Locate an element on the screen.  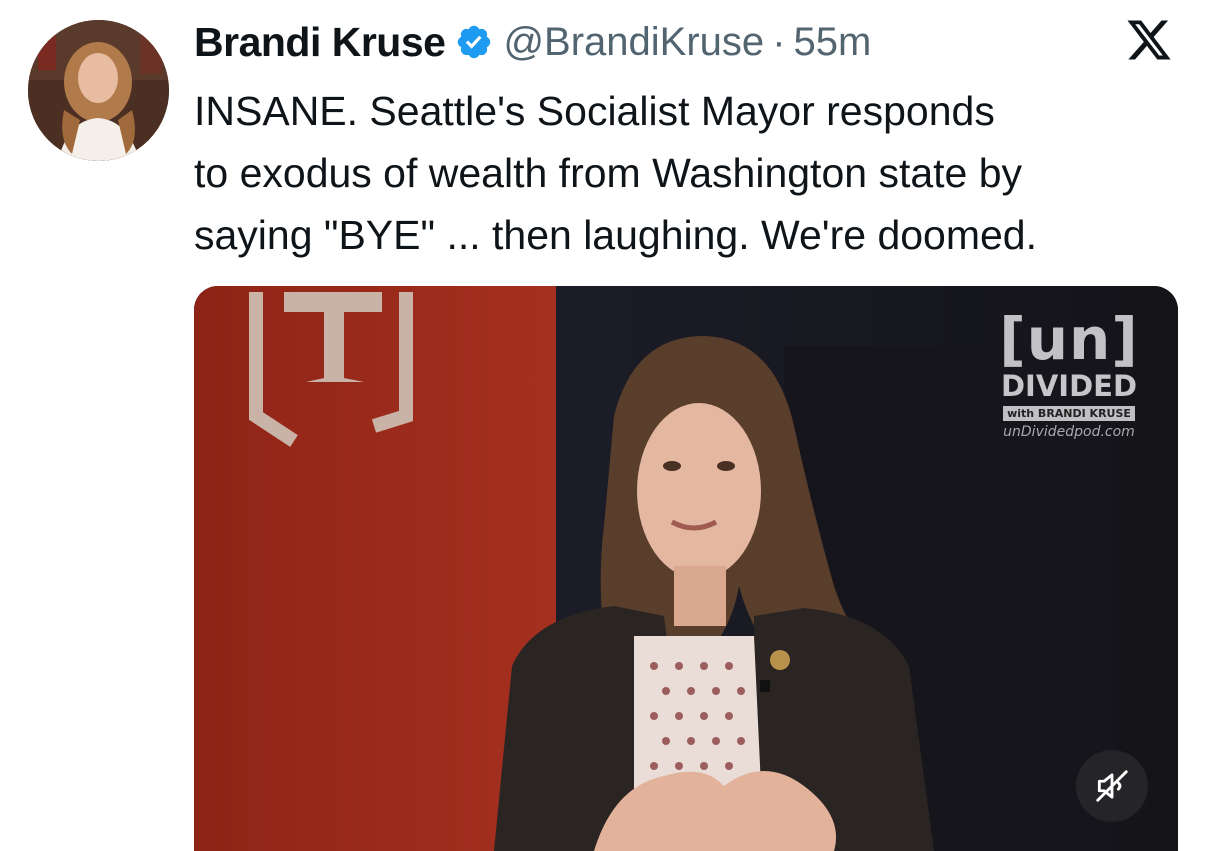
timestamp: 55m is located at coordinates (833, 42).